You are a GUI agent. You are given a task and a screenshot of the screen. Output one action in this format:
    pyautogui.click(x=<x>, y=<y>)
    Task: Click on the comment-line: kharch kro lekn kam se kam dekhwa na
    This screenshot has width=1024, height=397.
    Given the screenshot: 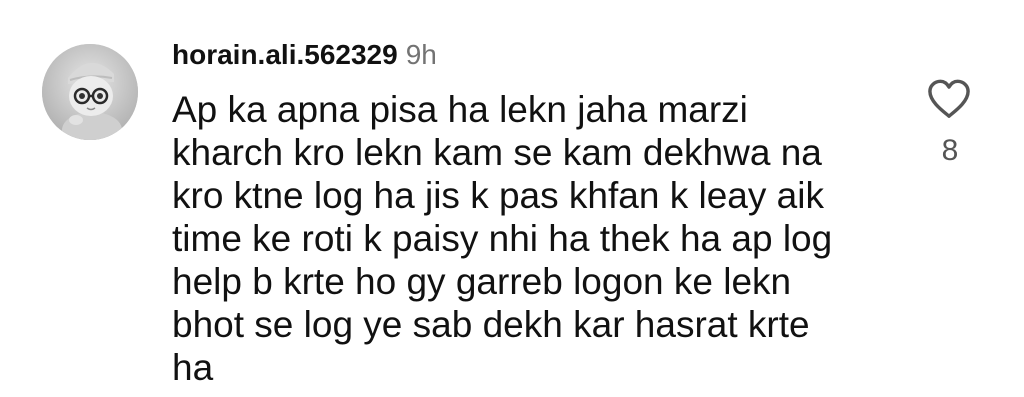 What is the action you would take?
    pyautogui.click(x=497, y=152)
    